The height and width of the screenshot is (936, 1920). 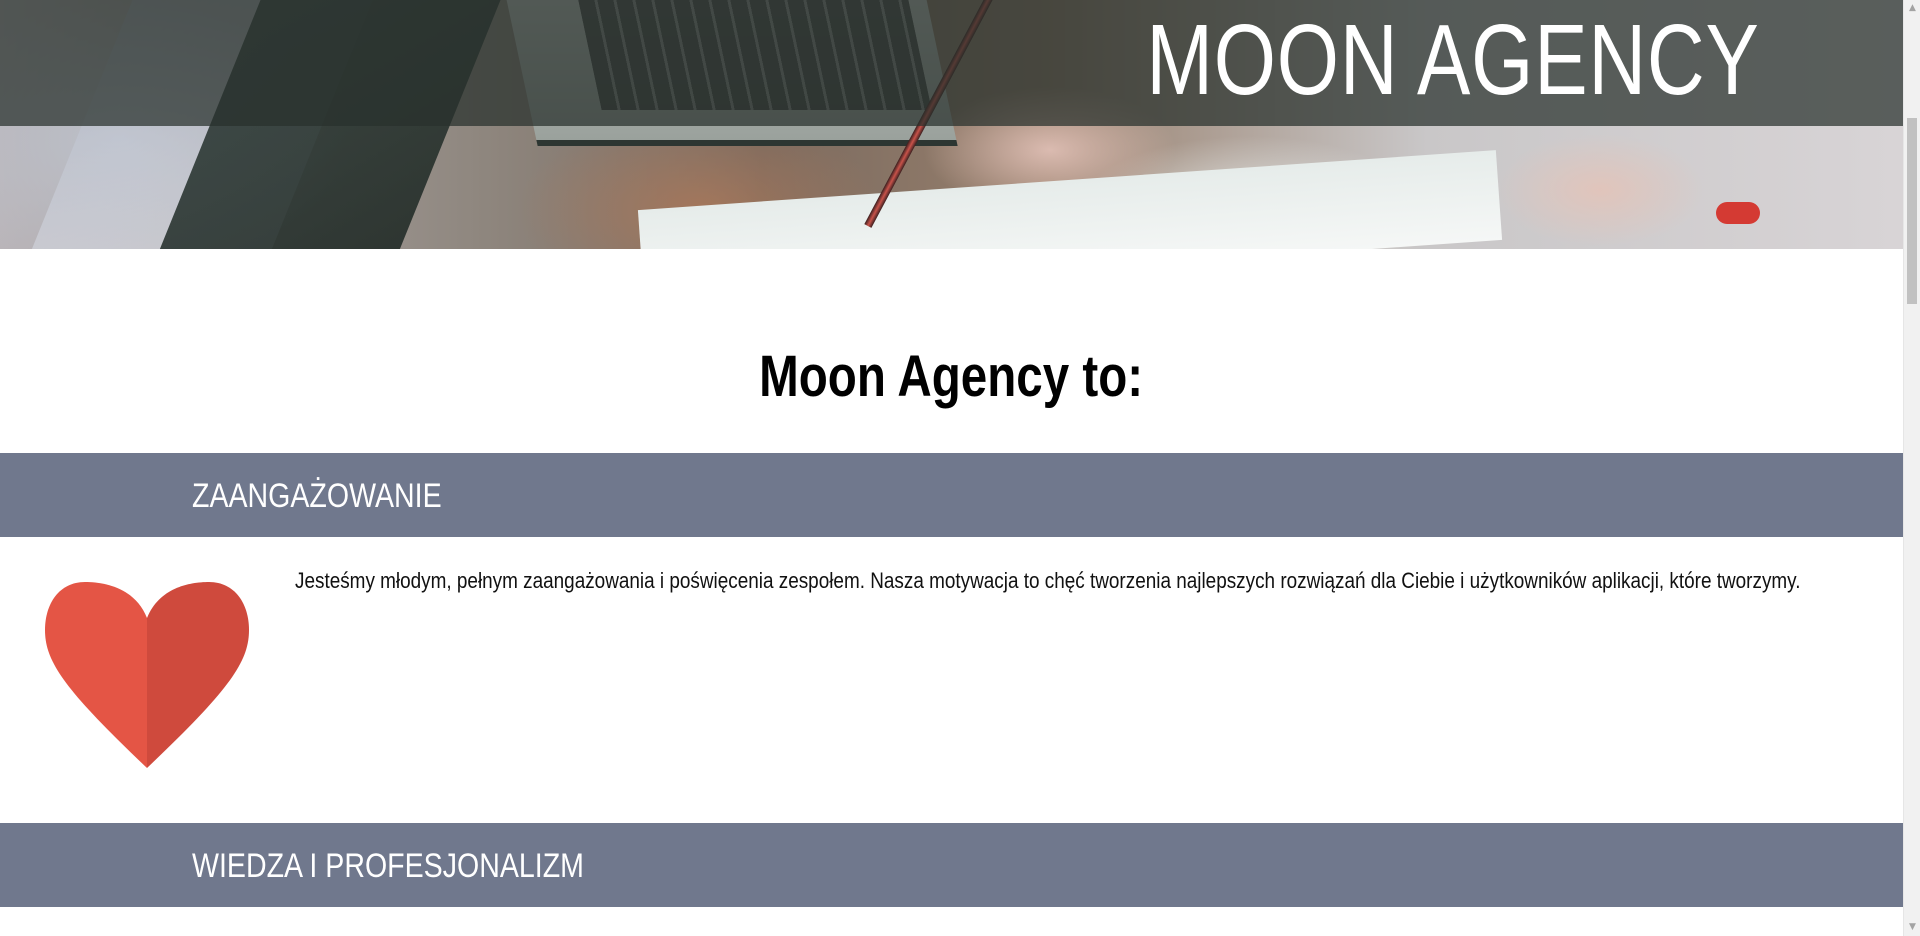 I want to click on site-title: MOON AGENCY, so click(x=1453, y=60).